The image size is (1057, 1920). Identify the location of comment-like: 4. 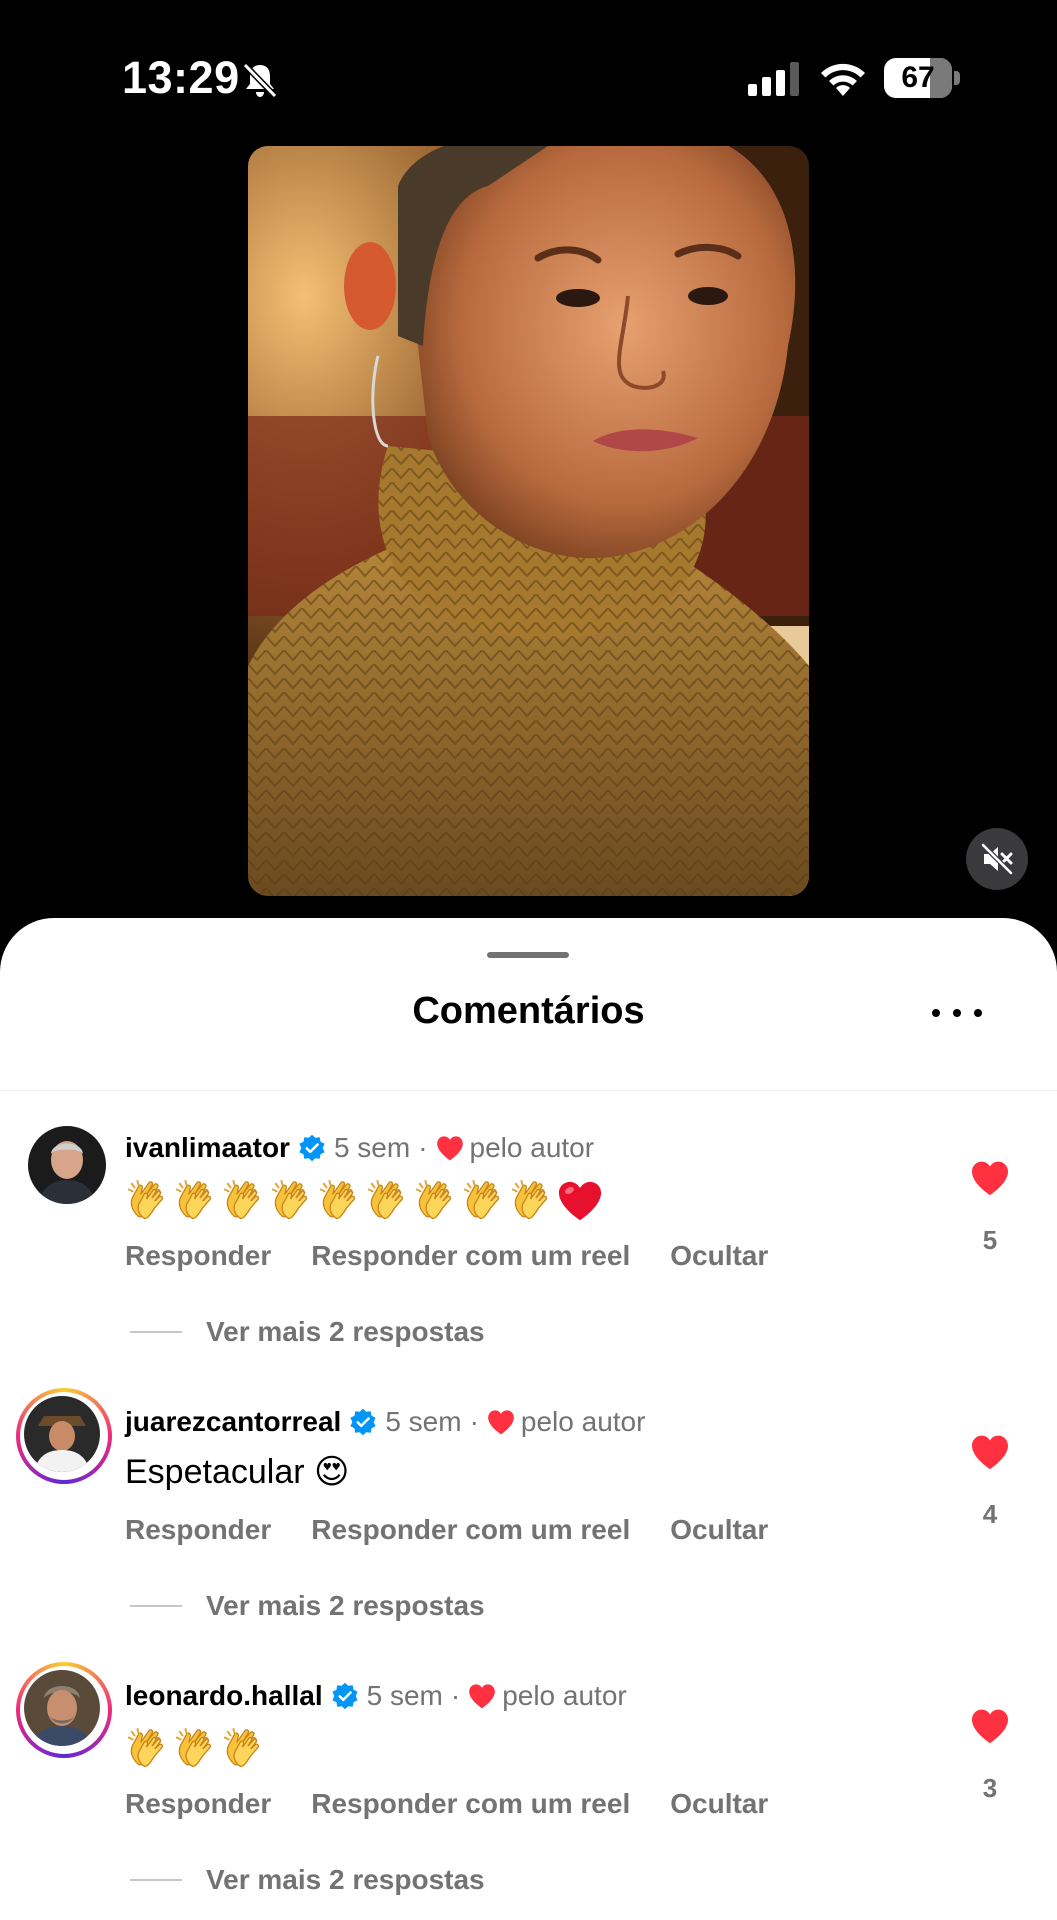
(990, 1482).